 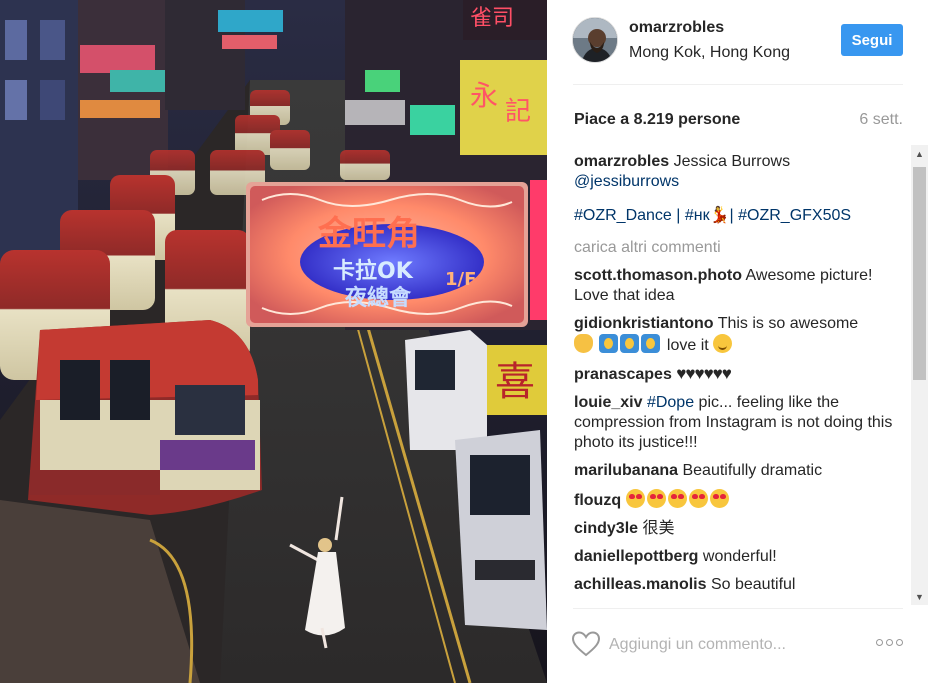 What do you see at coordinates (788, 323) in the screenshot?
I see `comment-text: This is so awesome` at bounding box center [788, 323].